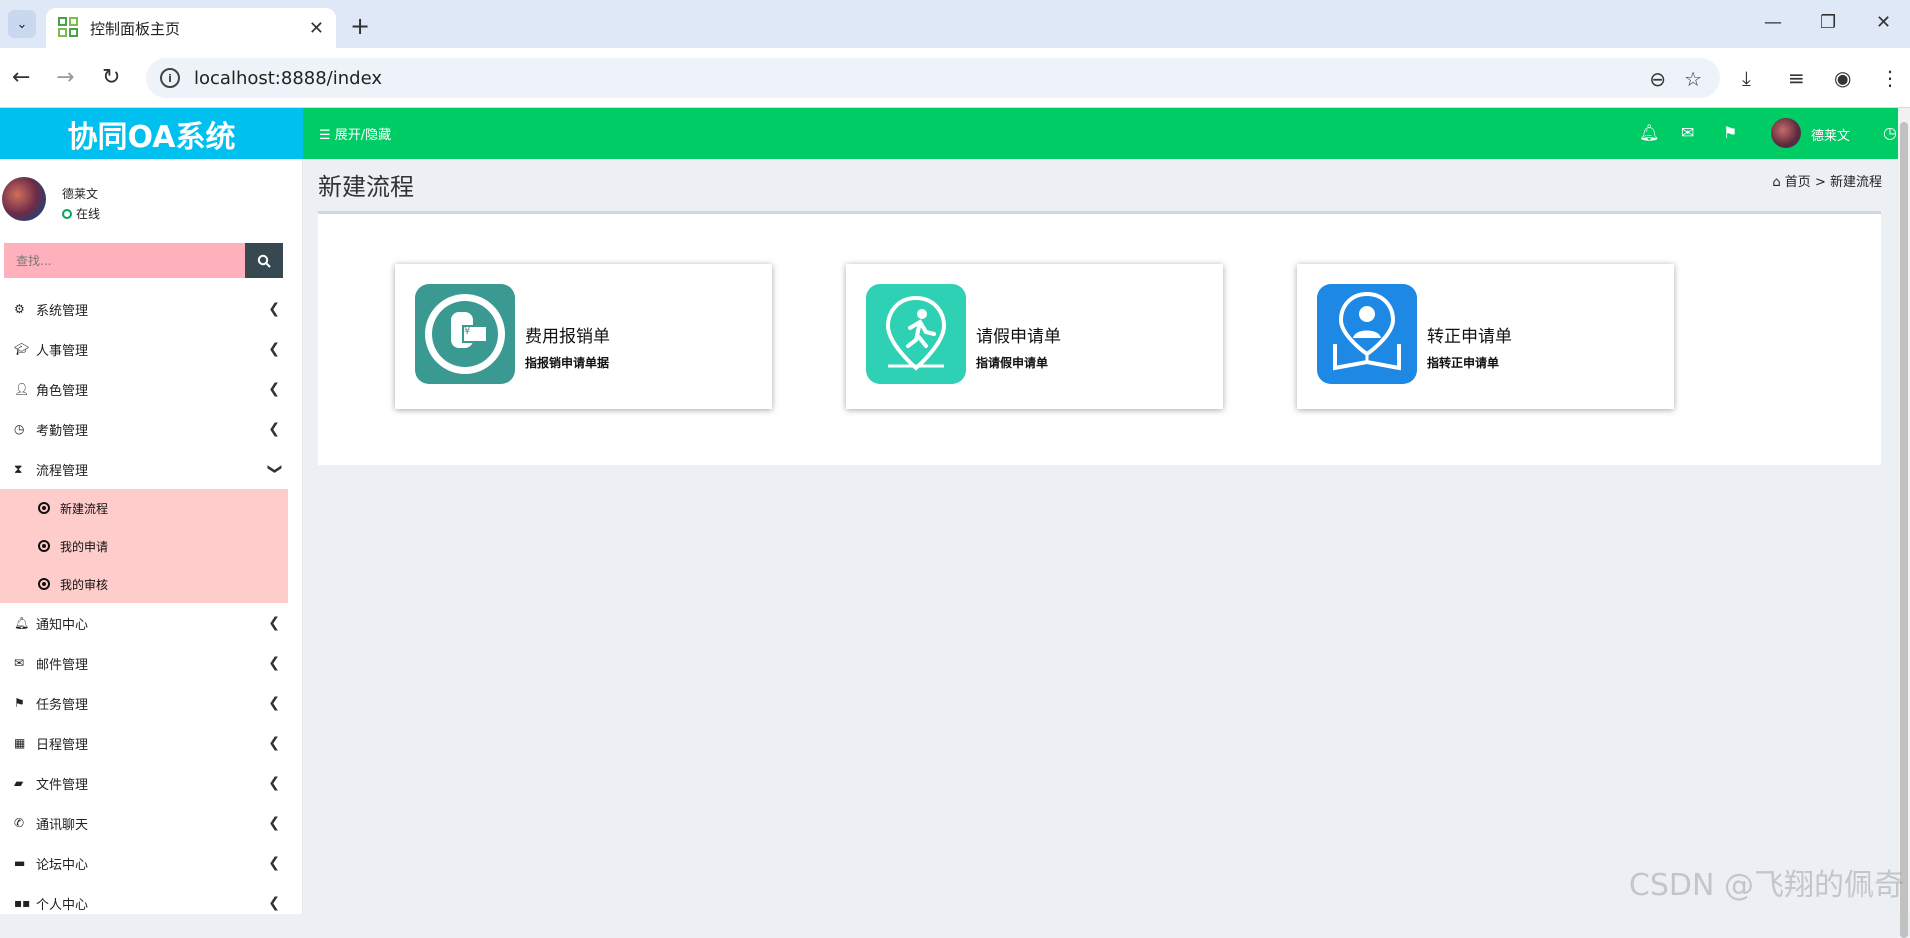 Image resolution: width=1910 pixels, height=938 pixels. I want to click on process-submenu: 新建流程 我的申请 我的审核, so click(144, 546).